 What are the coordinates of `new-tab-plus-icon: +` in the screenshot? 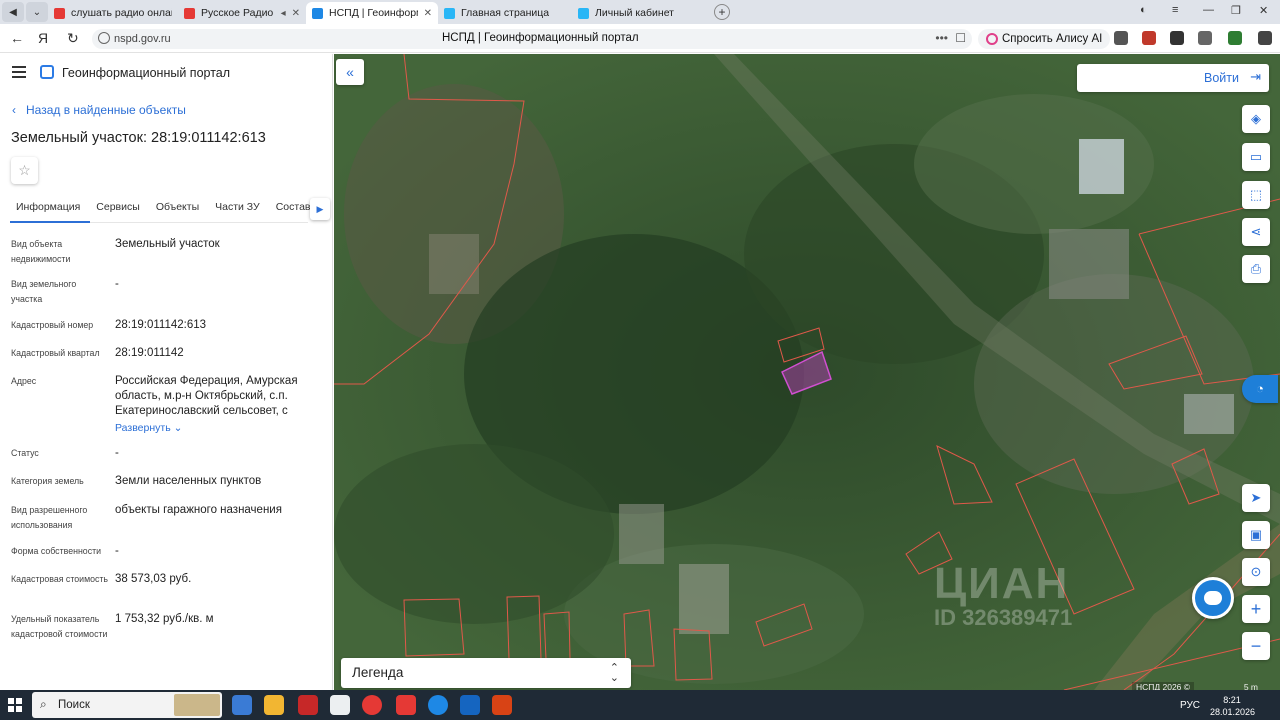 It's located at (722, 12).